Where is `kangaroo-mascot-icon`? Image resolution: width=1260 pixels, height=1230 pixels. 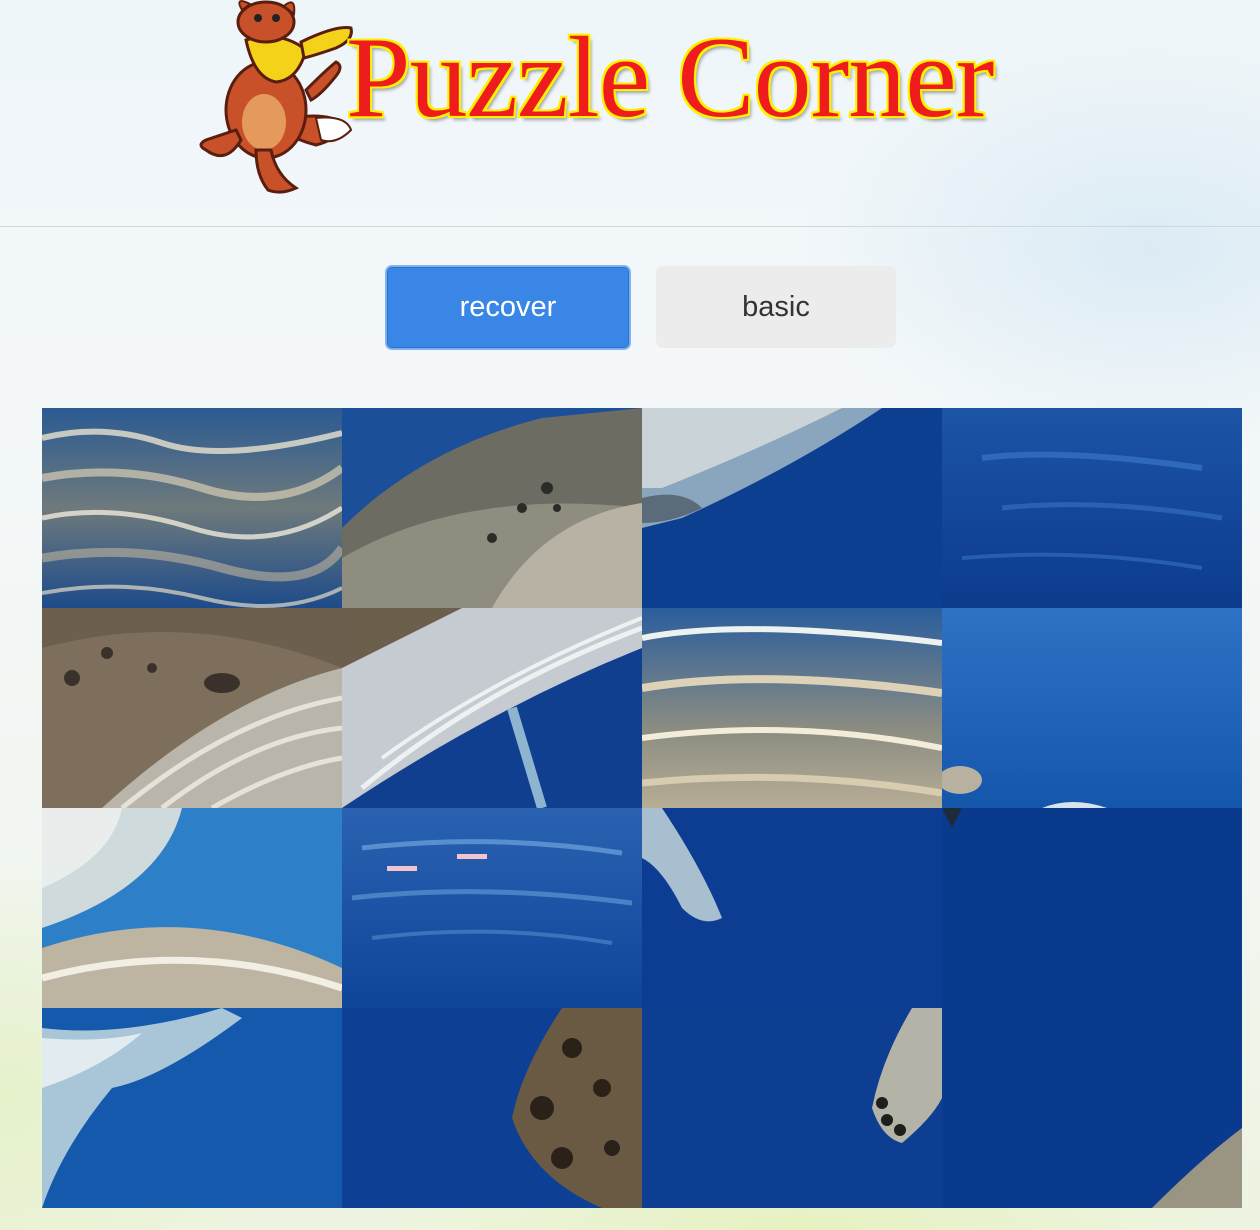 kangaroo-mascot-icon is located at coordinates (276, 97).